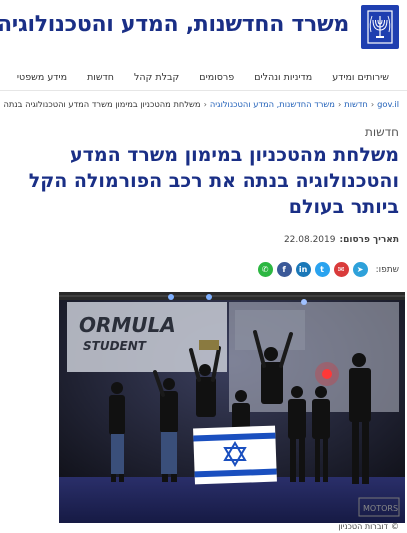  Describe the element at coordinates (381, 132) in the screenshot. I see `article-category: חדשות` at that location.